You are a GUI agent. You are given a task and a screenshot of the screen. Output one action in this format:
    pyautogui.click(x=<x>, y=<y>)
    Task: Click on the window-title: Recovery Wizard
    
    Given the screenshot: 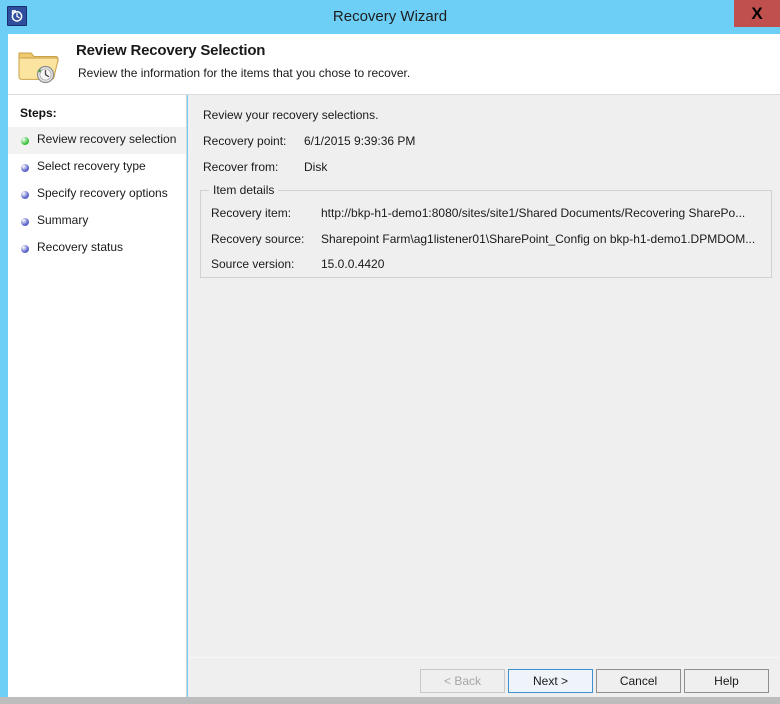 What is the action you would take?
    pyautogui.click(x=390, y=16)
    